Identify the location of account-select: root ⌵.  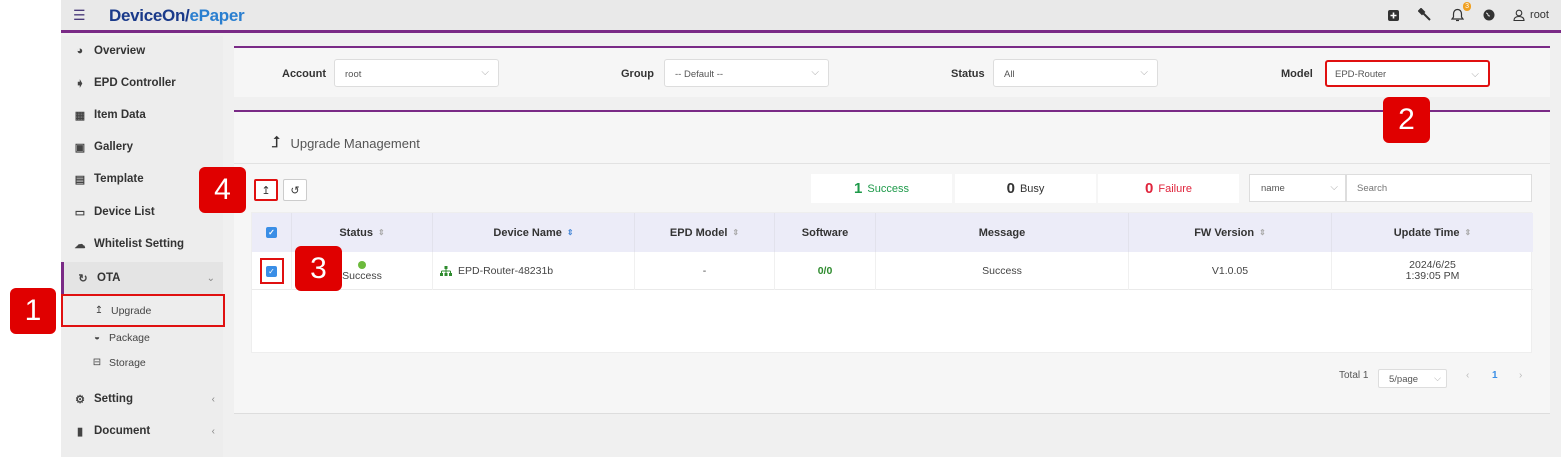
(416, 73).